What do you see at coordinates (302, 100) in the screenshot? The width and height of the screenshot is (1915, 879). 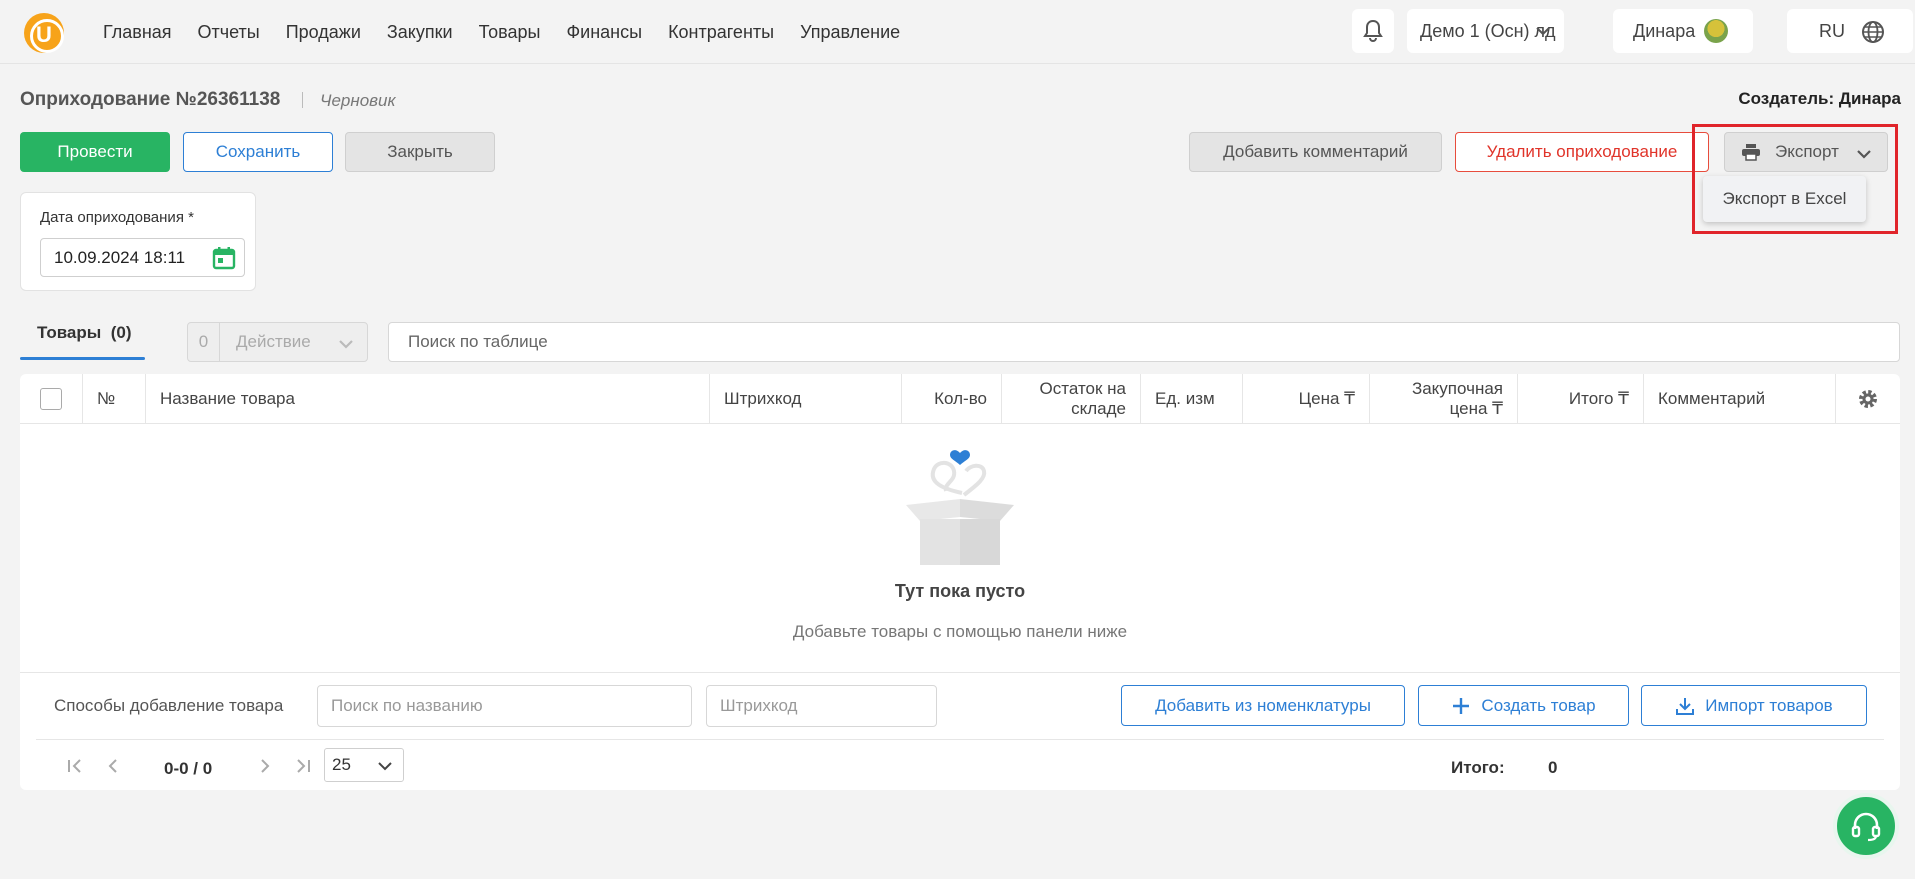 I see `title-divider` at bounding box center [302, 100].